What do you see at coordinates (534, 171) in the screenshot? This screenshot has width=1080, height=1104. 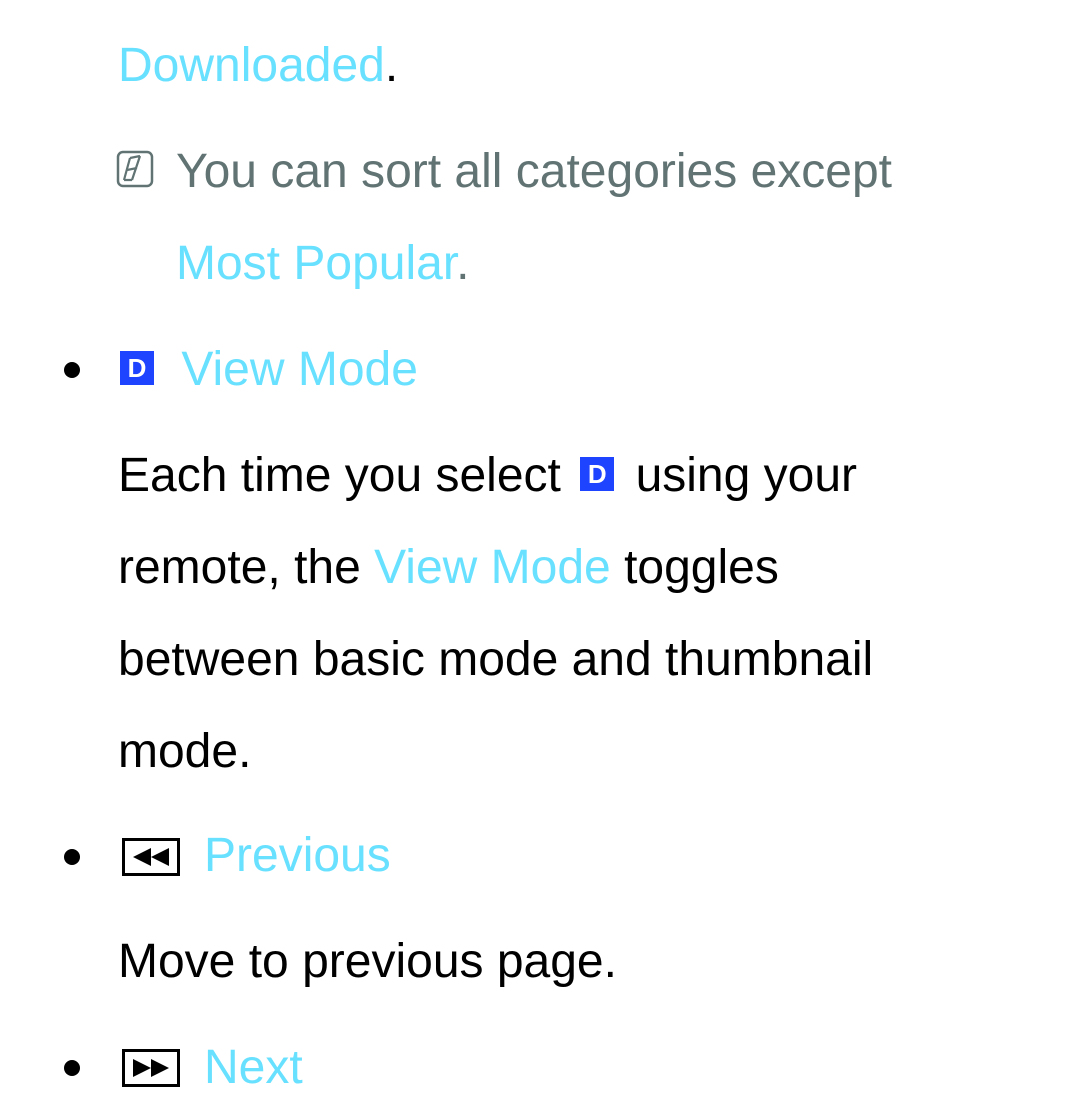 I see `note-text: You can sort all categories except` at bounding box center [534, 171].